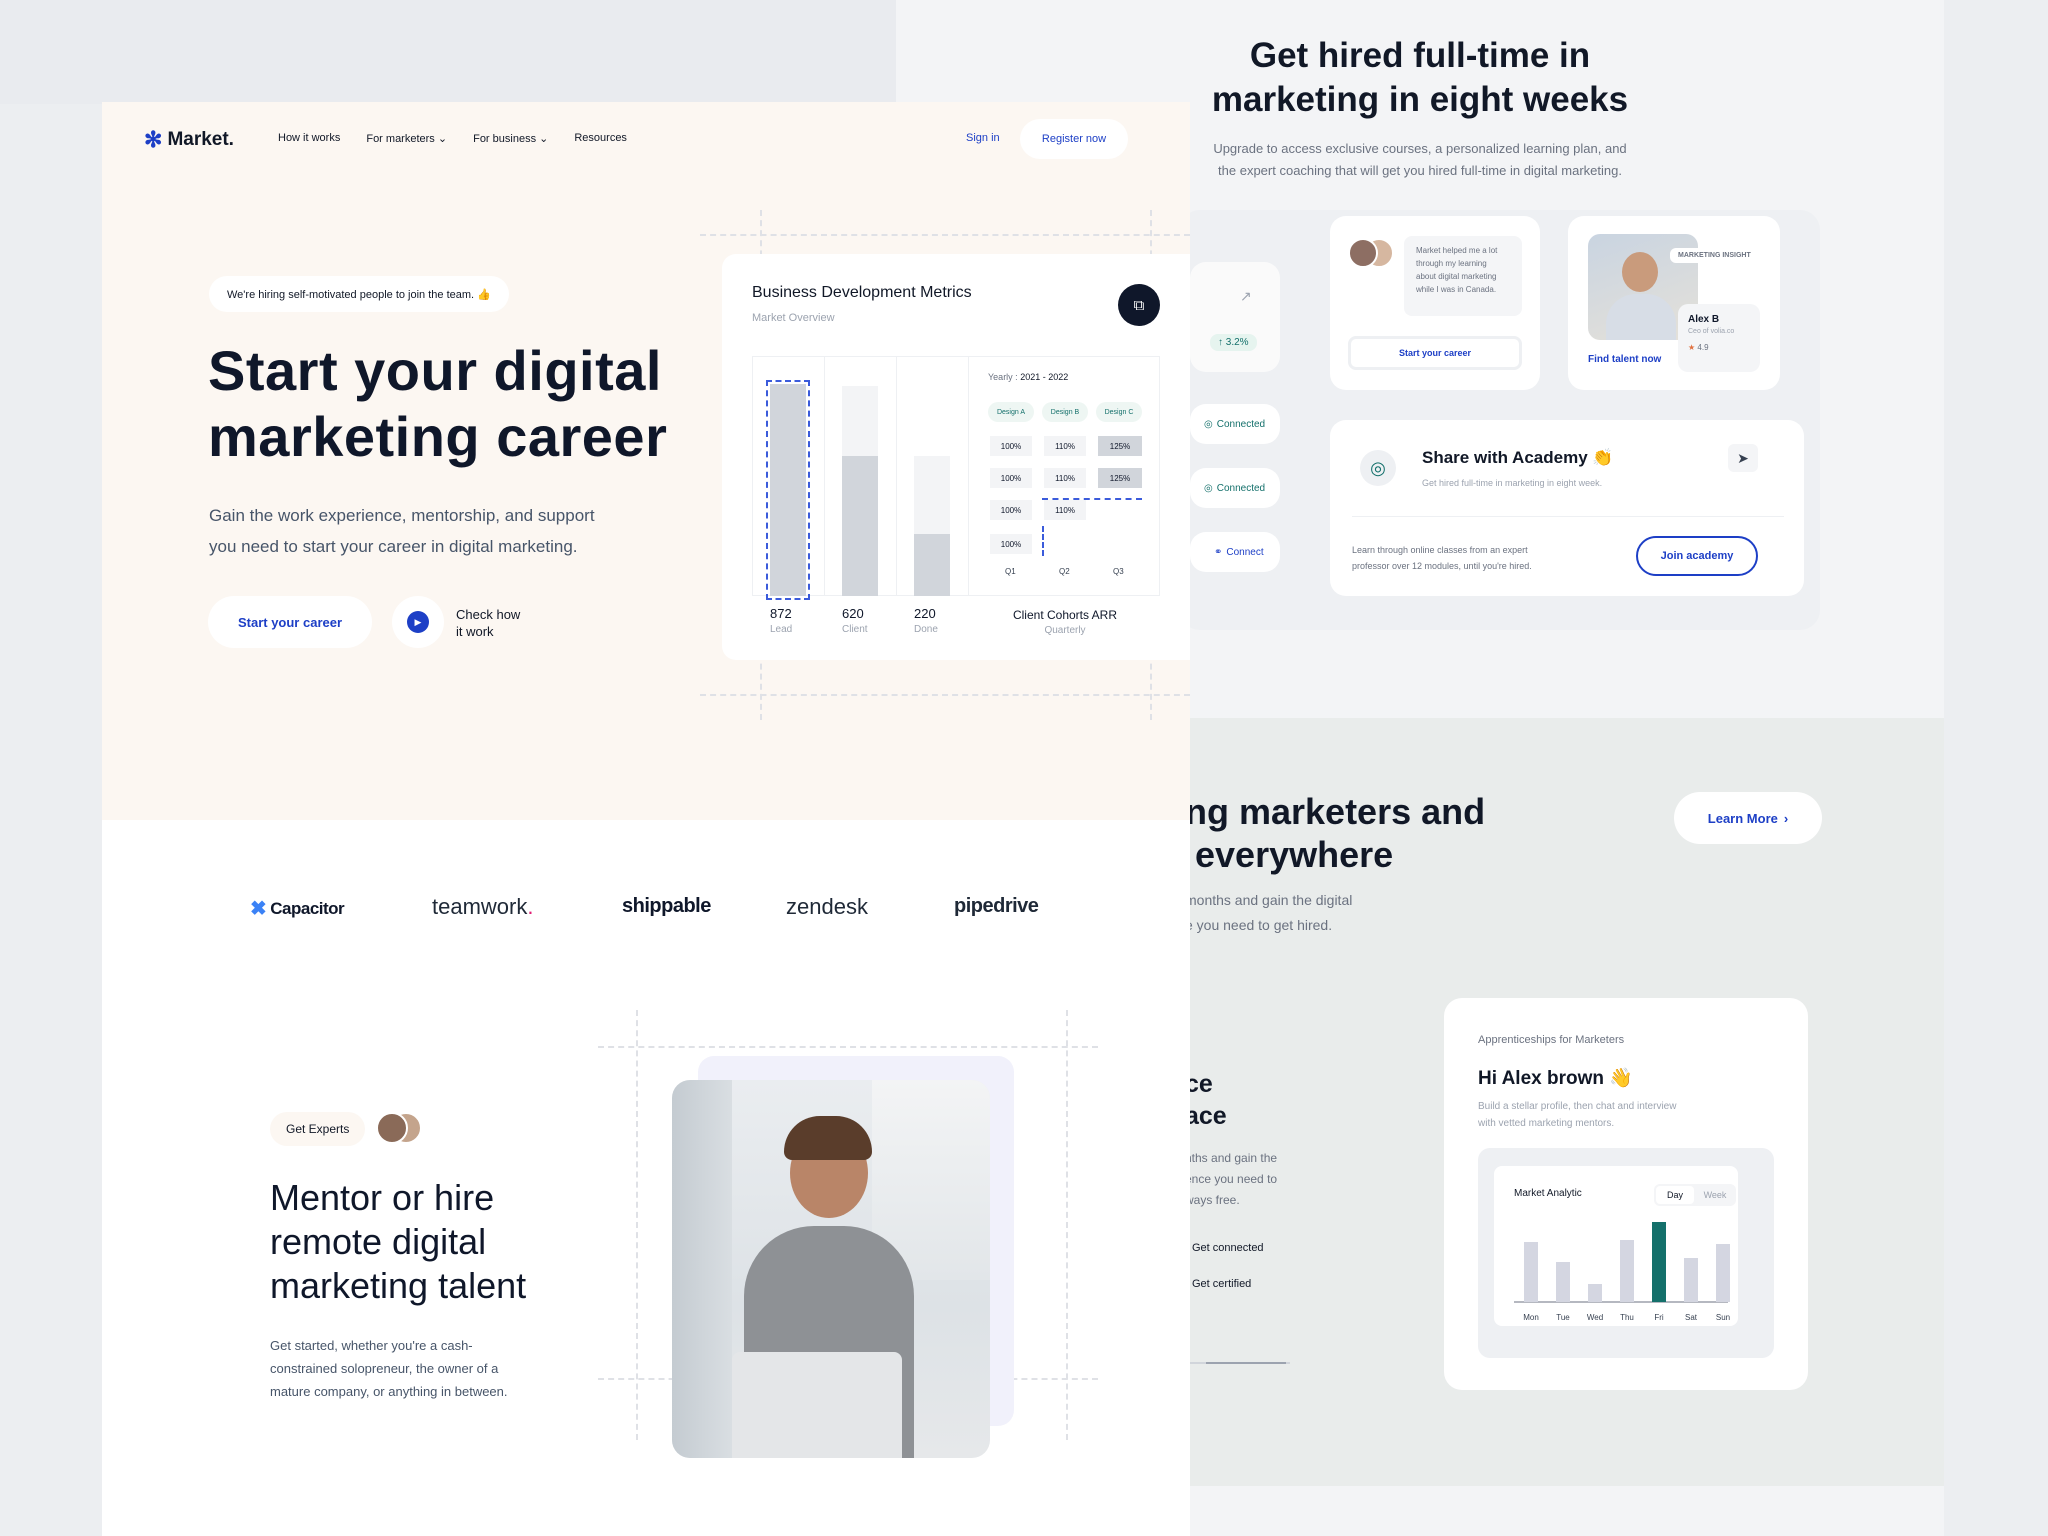 Image resolution: width=2048 pixels, height=1536 pixels. What do you see at coordinates (600, 138) in the screenshot?
I see `nav-resources: Resources` at bounding box center [600, 138].